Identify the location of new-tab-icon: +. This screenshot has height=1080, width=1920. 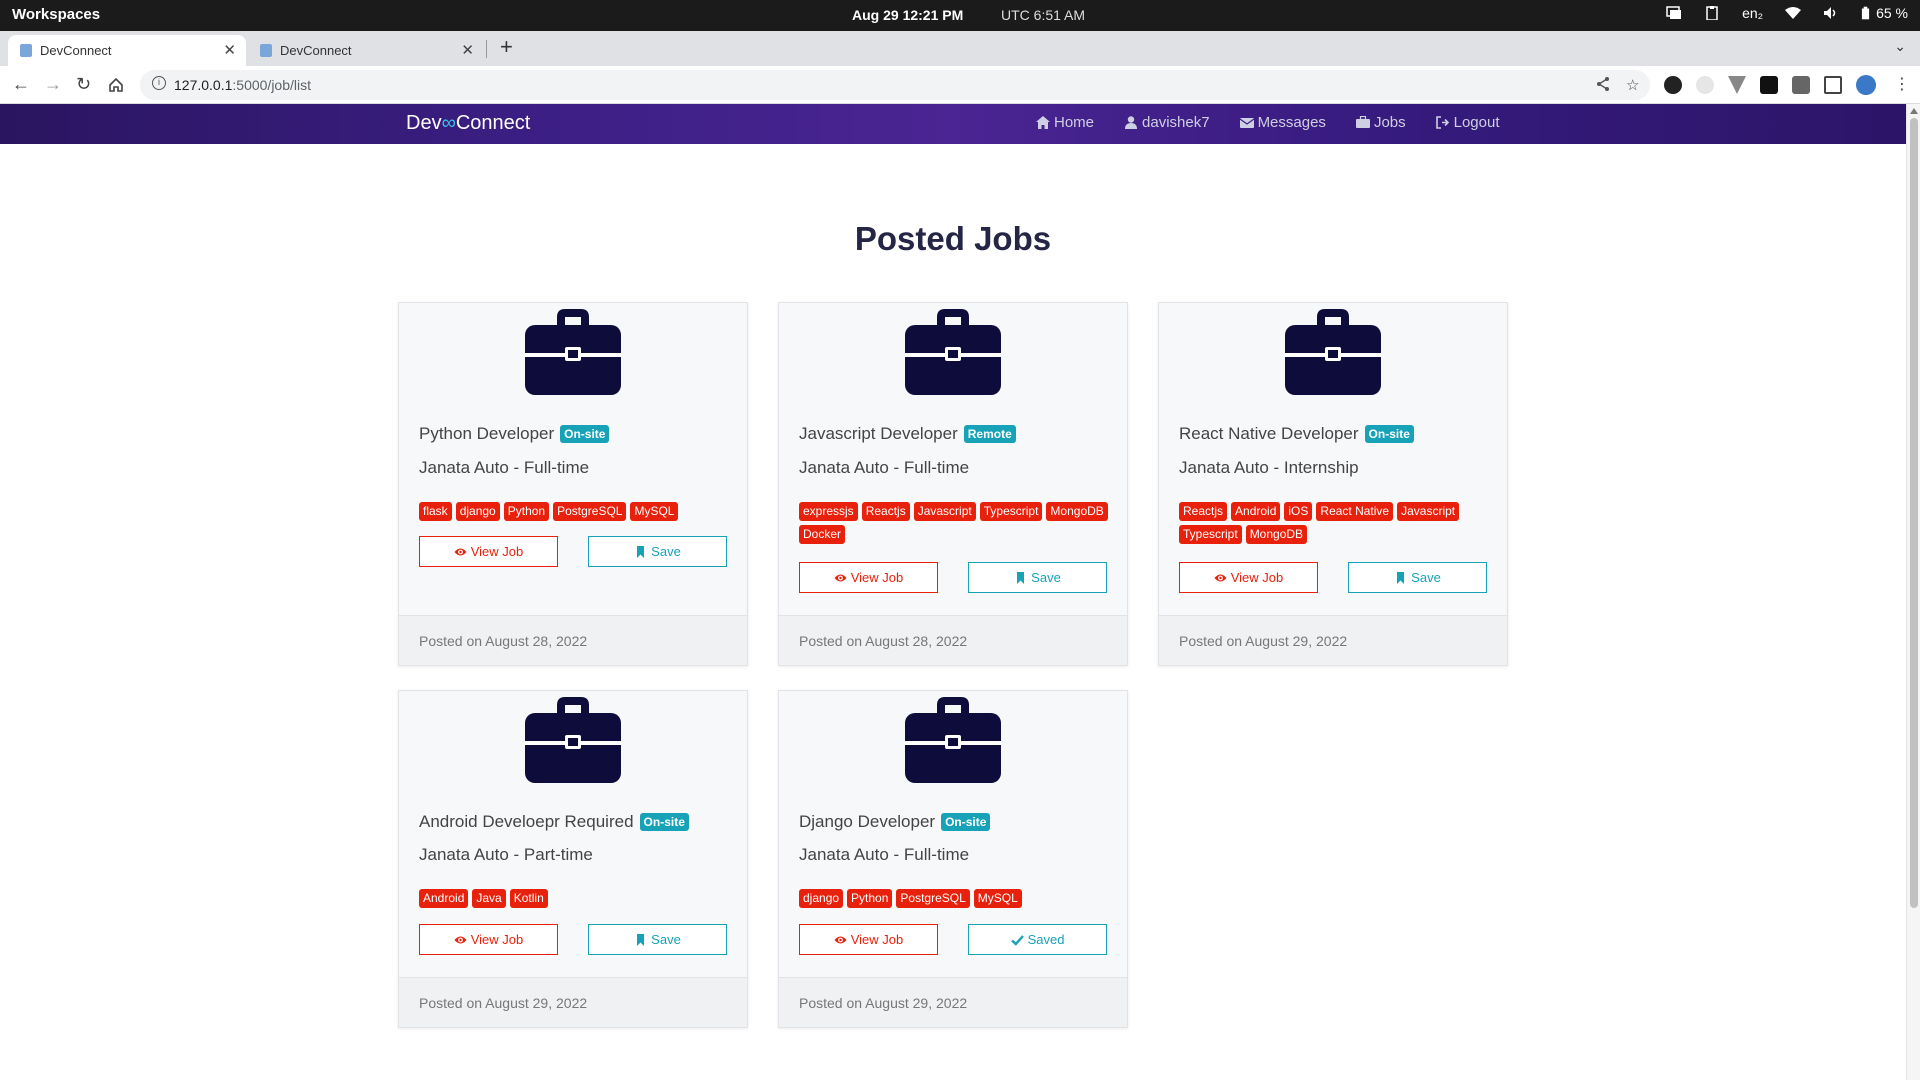
(506, 47).